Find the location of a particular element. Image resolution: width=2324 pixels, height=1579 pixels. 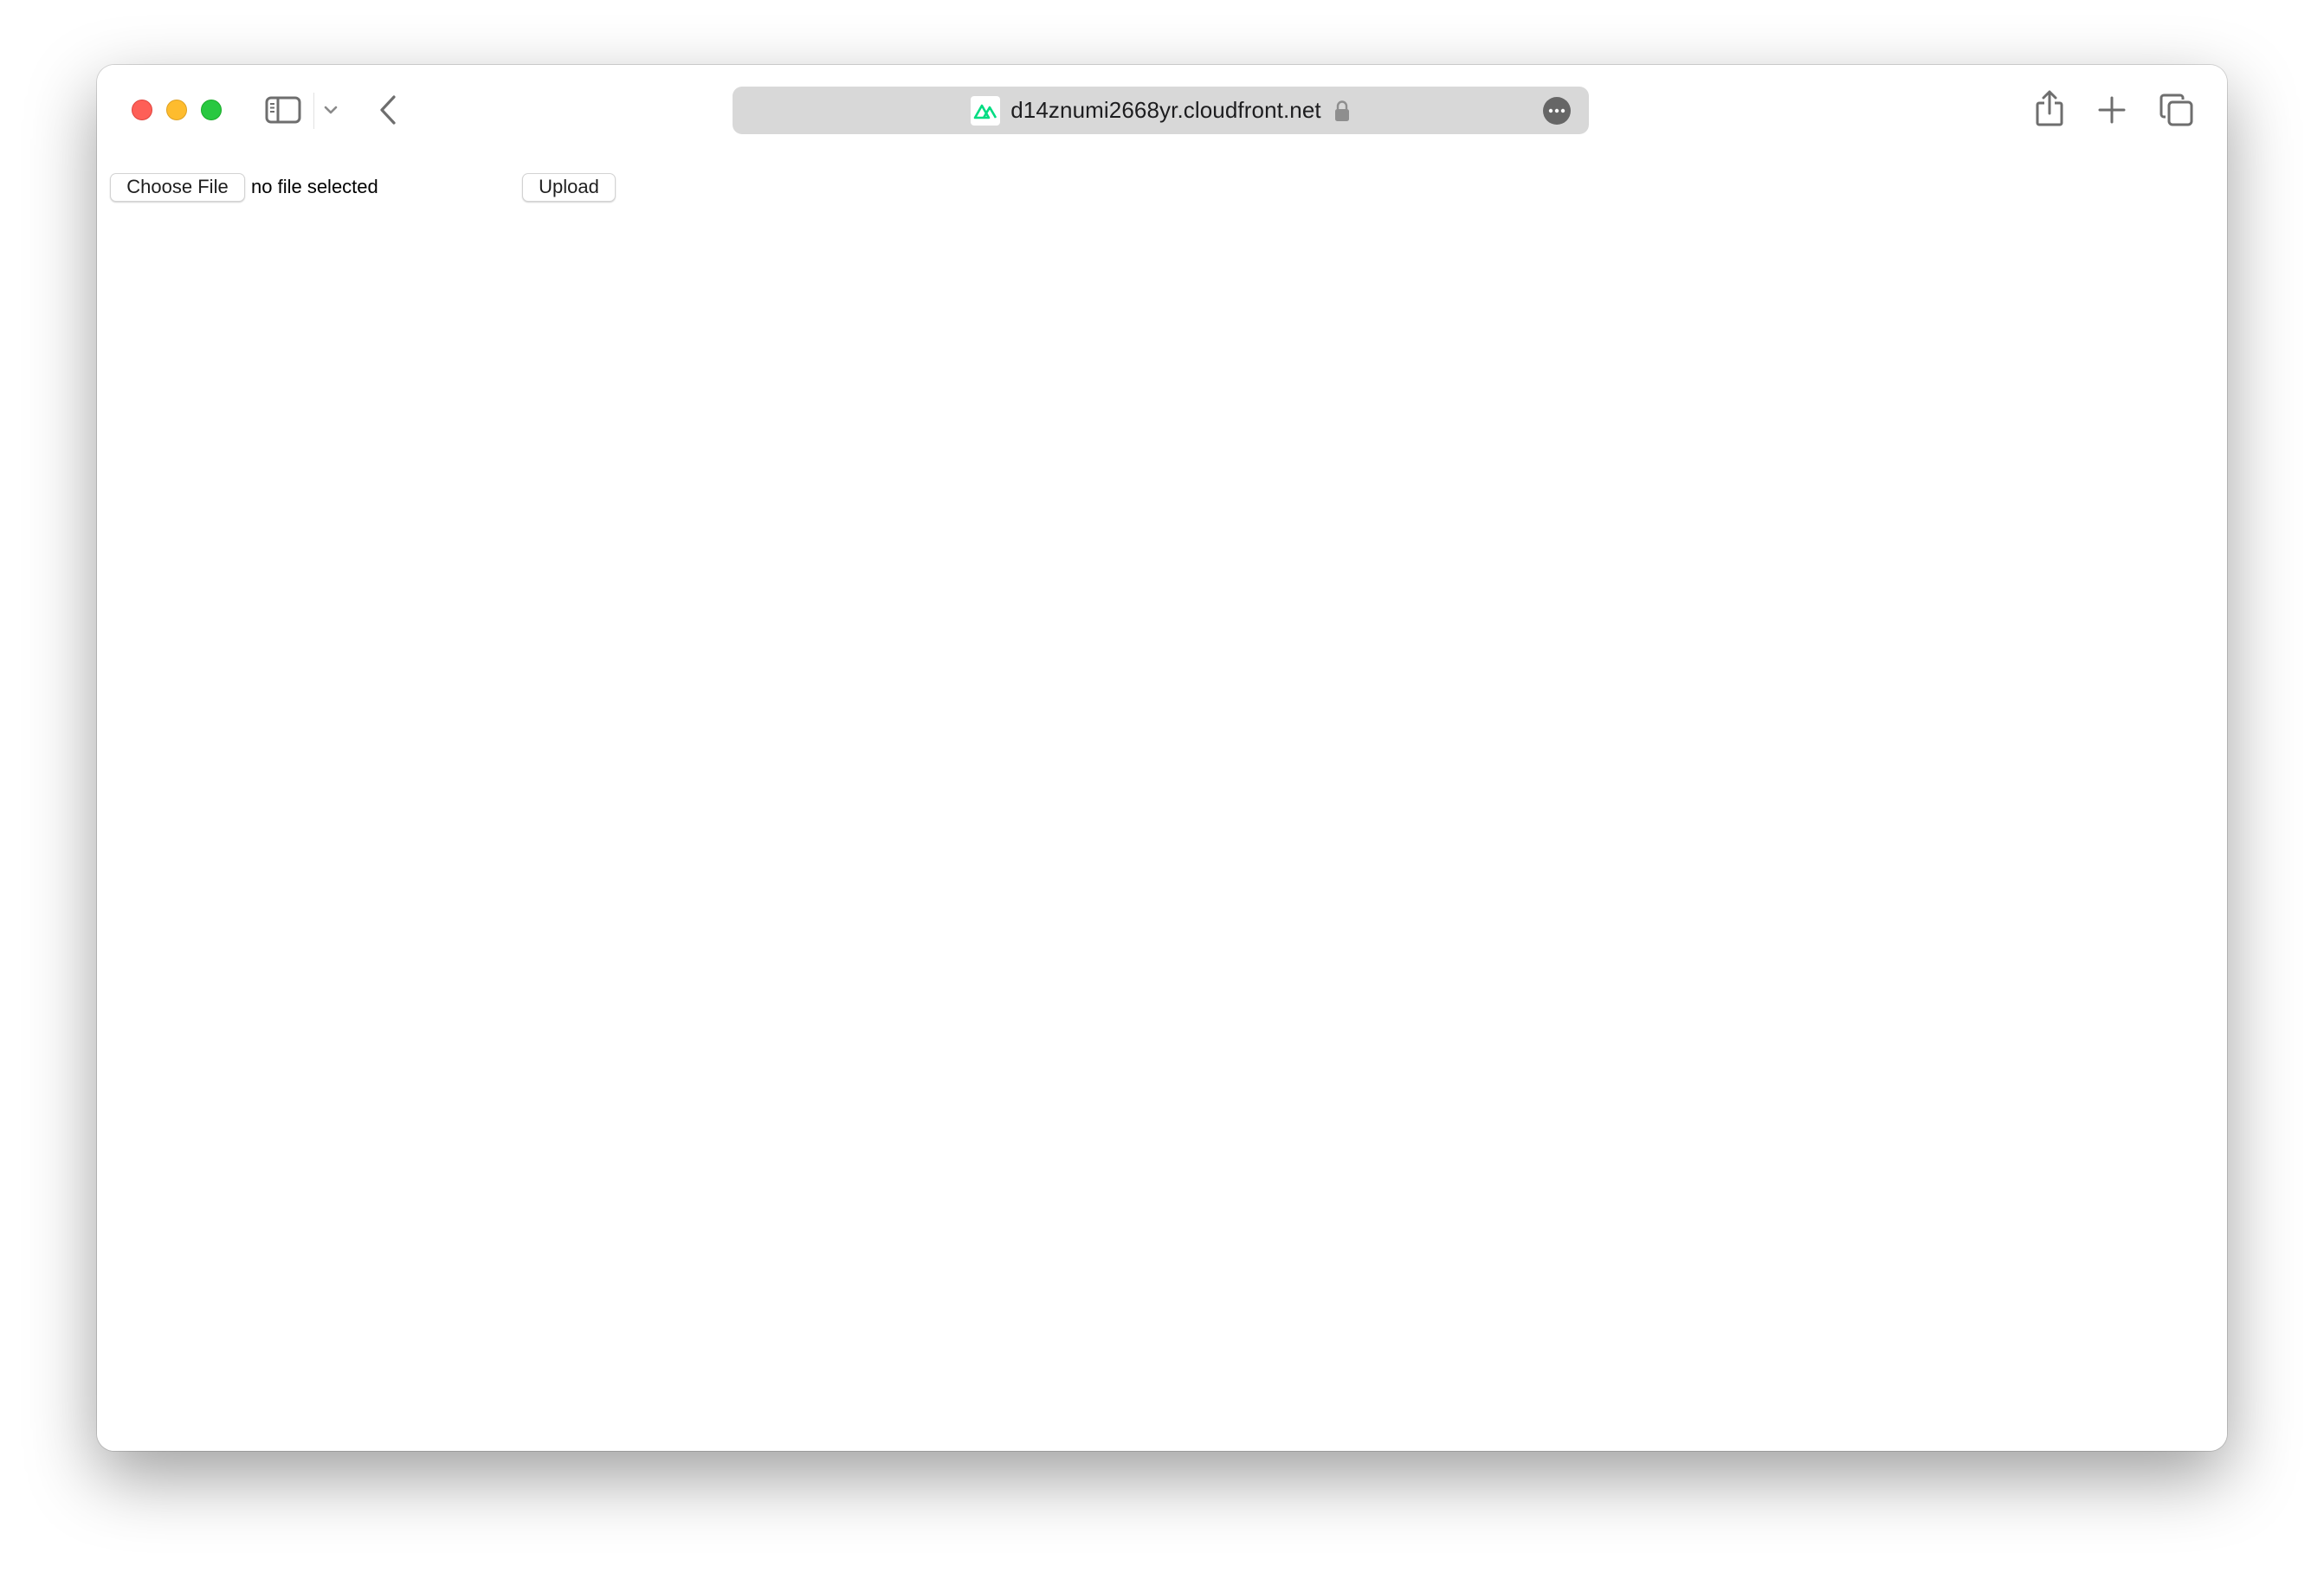

page-menu-button is located at coordinates (1557, 111).